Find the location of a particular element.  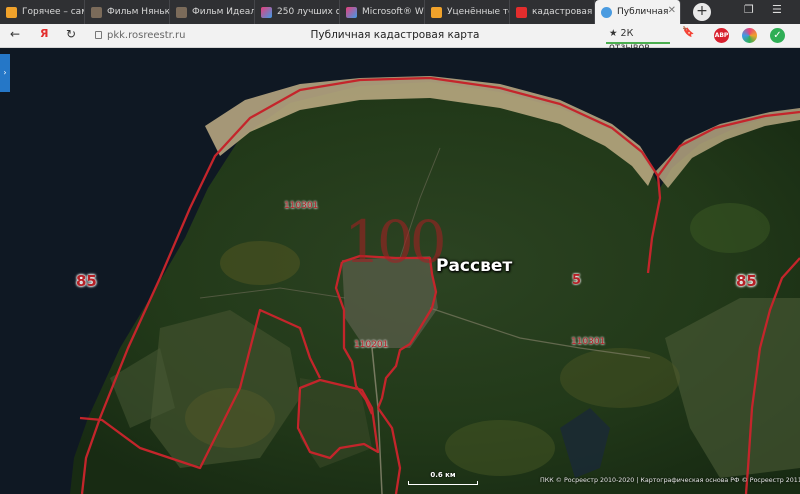

close-tab-icon: ✕ is located at coordinates (672, 10).